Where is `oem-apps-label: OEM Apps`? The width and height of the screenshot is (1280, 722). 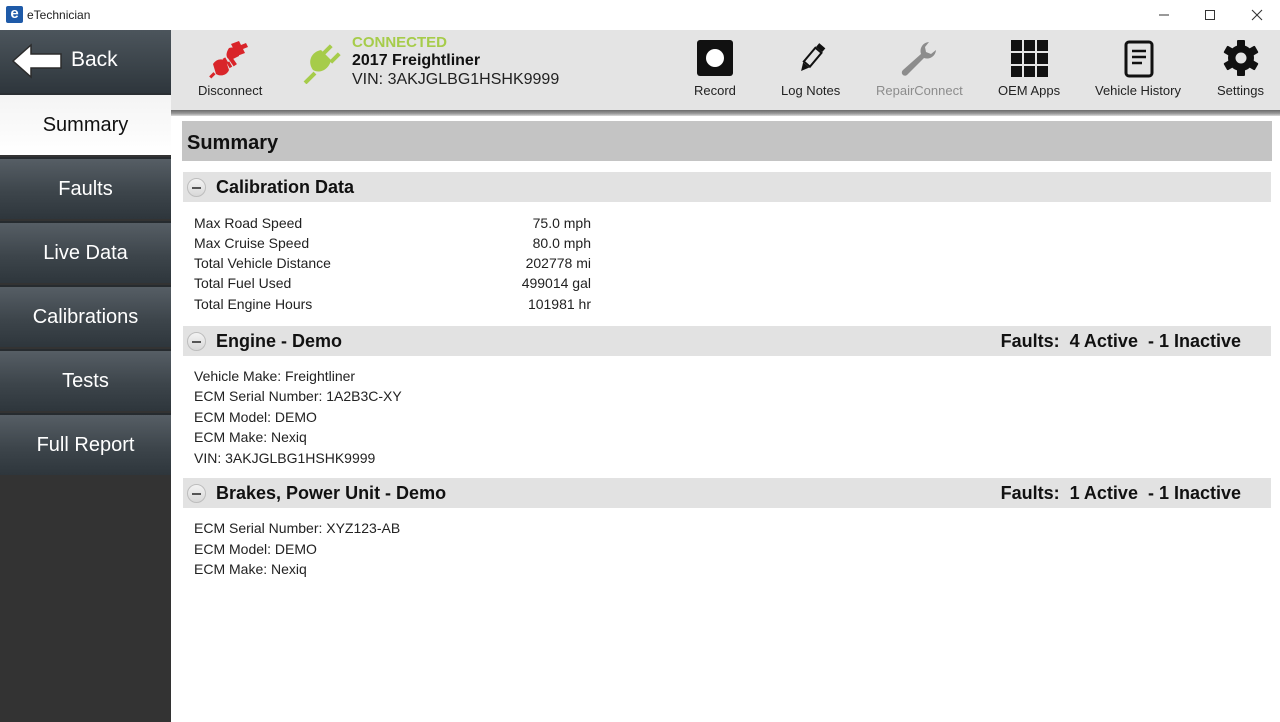
oem-apps-label: OEM Apps is located at coordinates (1029, 90).